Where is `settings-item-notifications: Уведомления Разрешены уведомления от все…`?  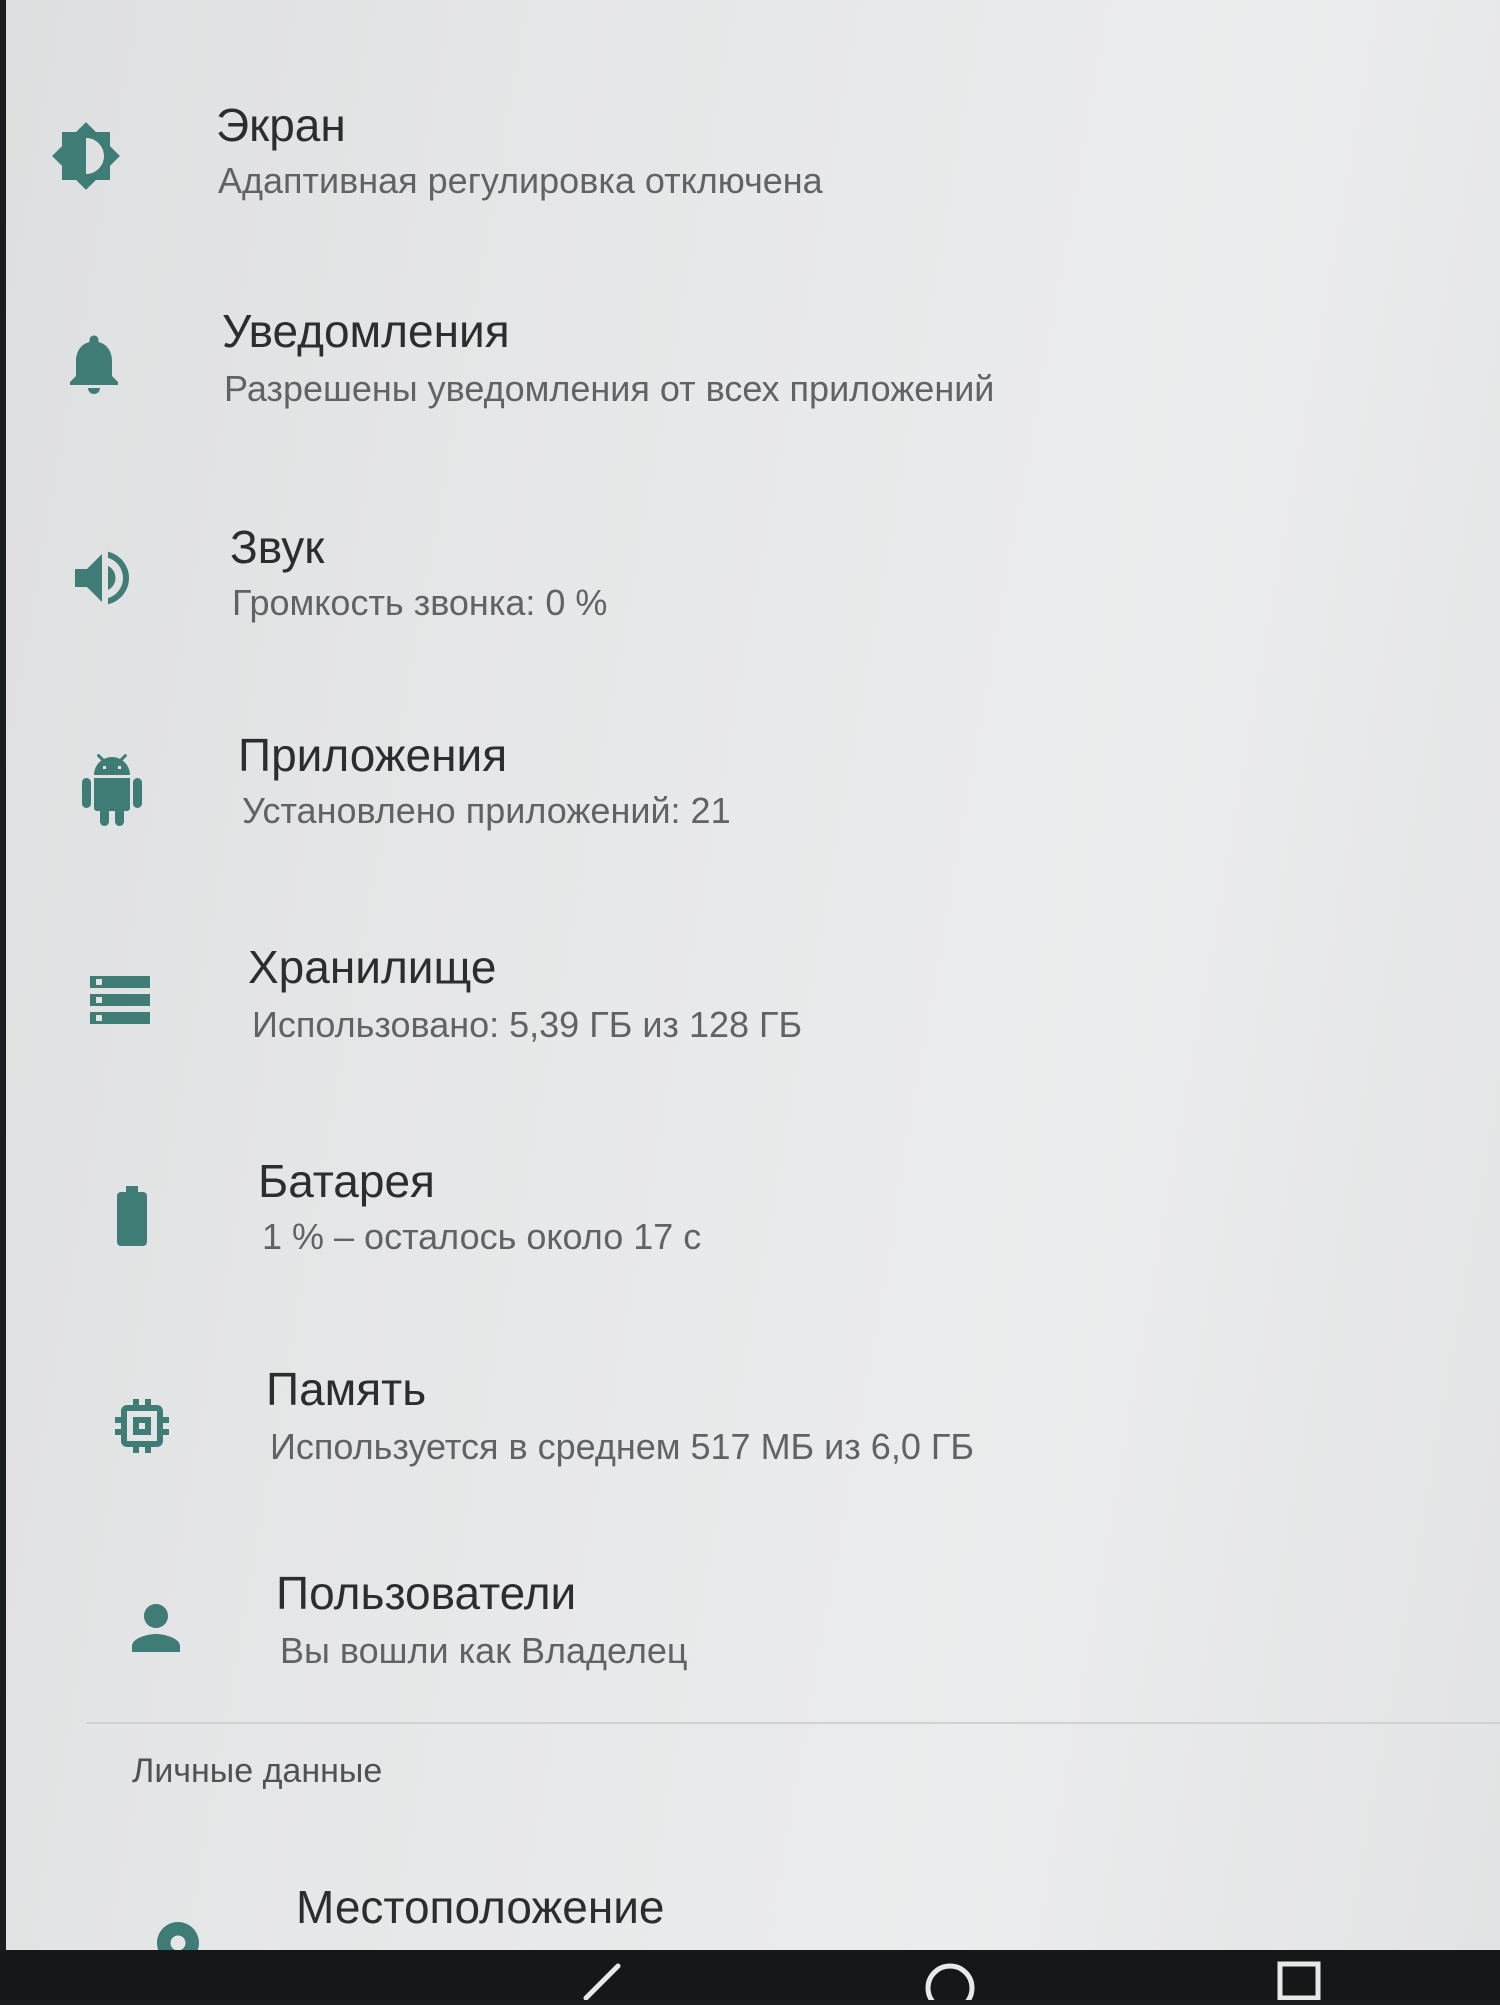 settings-item-notifications: Уведомления Разрешены уведомления от все… is located at coordinates (753, 361).